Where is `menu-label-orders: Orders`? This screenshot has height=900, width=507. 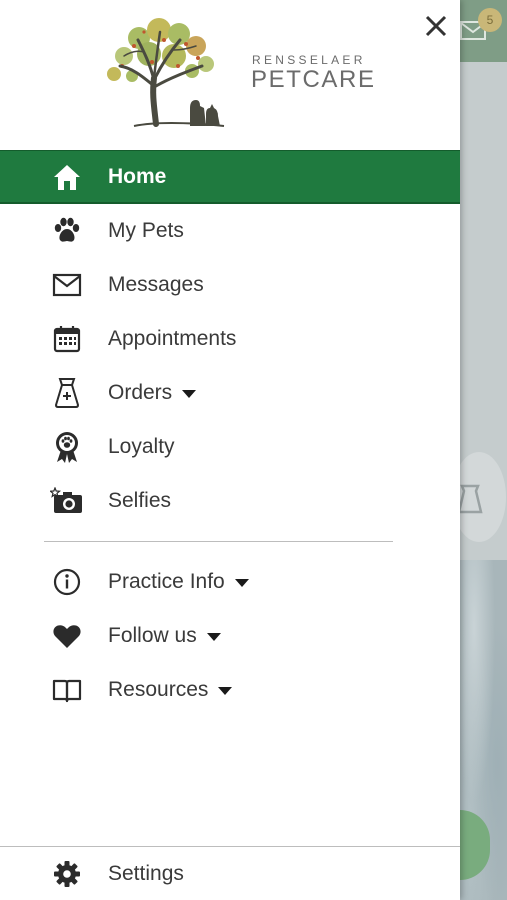
menu-label-orders: Orders is located at coordinates (152, 393).